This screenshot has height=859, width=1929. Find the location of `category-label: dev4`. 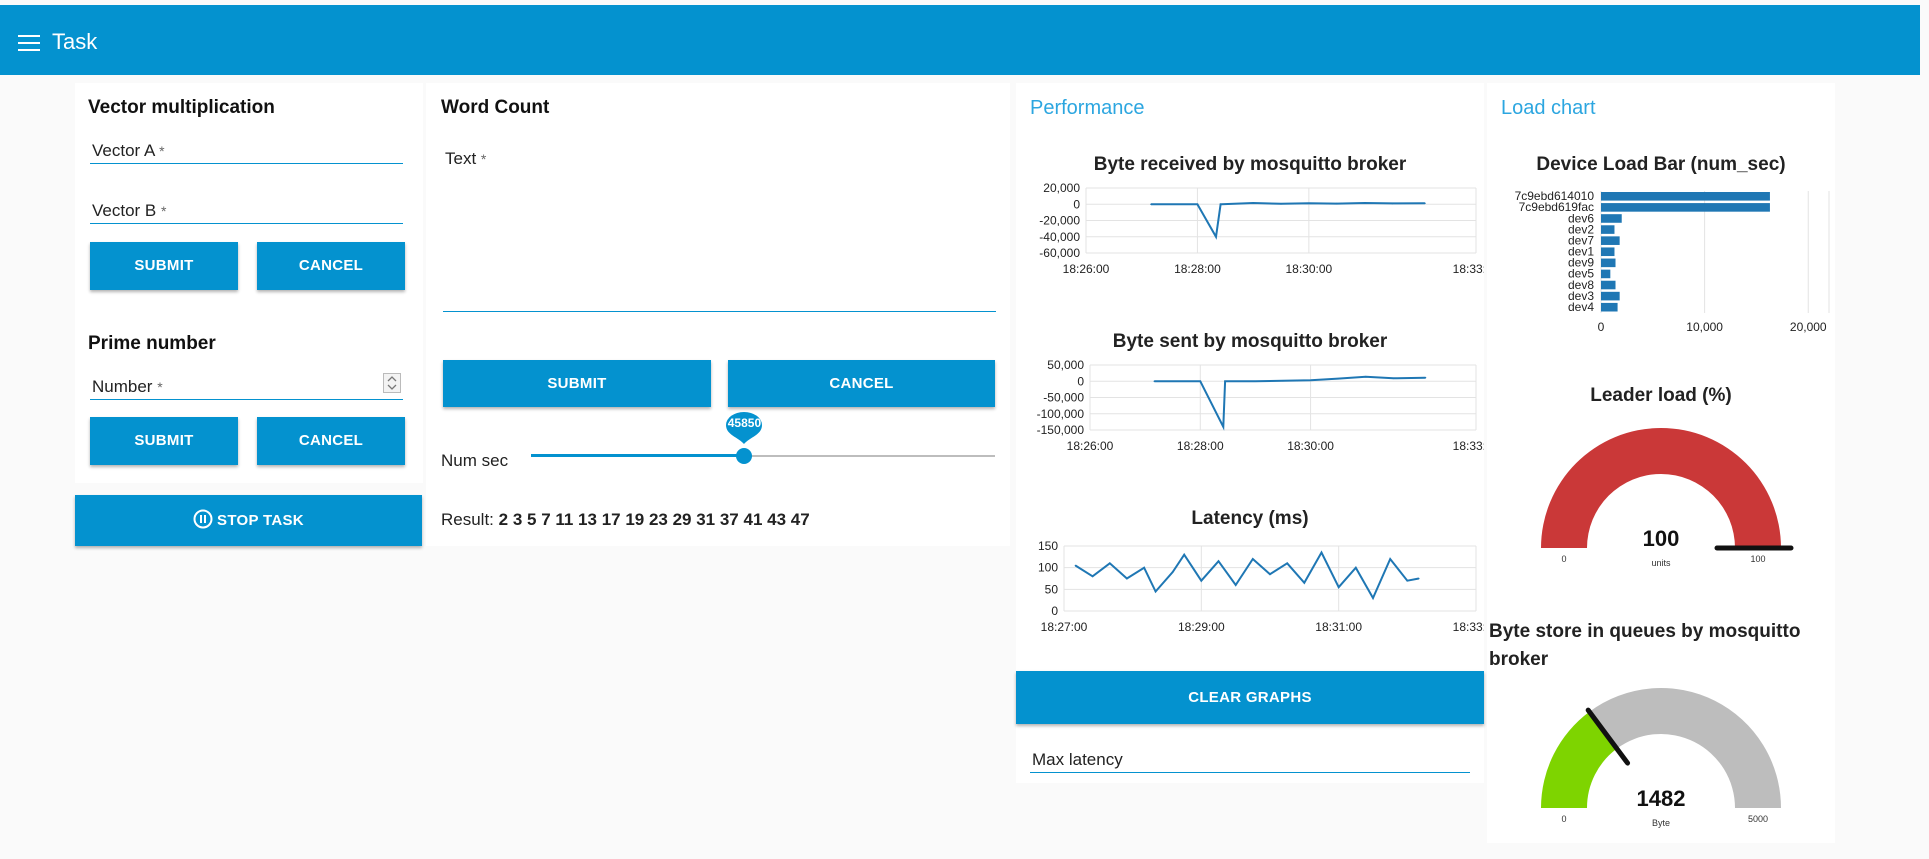

category-label: dev4 is located at coordinates (1581, 307).